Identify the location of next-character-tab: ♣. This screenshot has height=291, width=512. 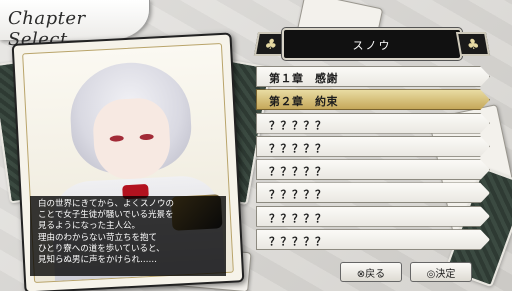
(473, 44).